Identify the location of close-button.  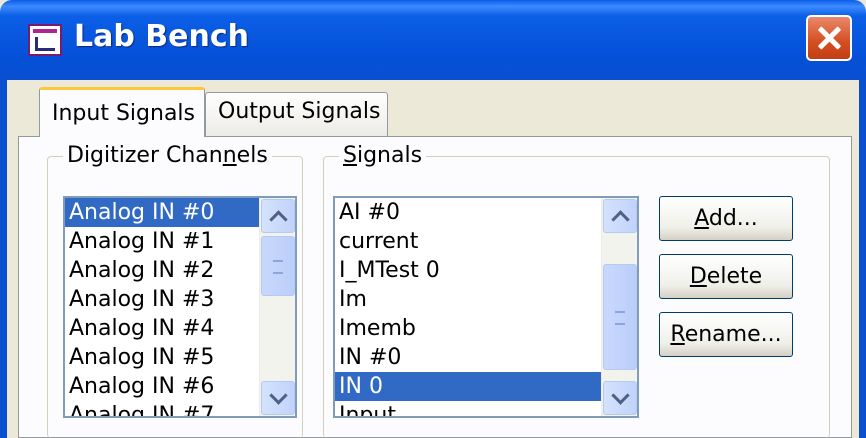
(829, 38).